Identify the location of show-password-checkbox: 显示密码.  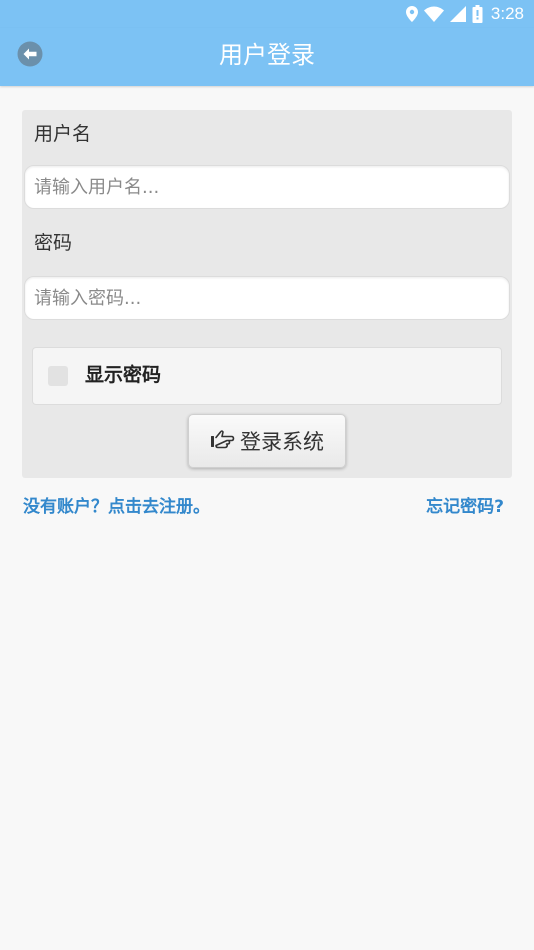
(267, 376).